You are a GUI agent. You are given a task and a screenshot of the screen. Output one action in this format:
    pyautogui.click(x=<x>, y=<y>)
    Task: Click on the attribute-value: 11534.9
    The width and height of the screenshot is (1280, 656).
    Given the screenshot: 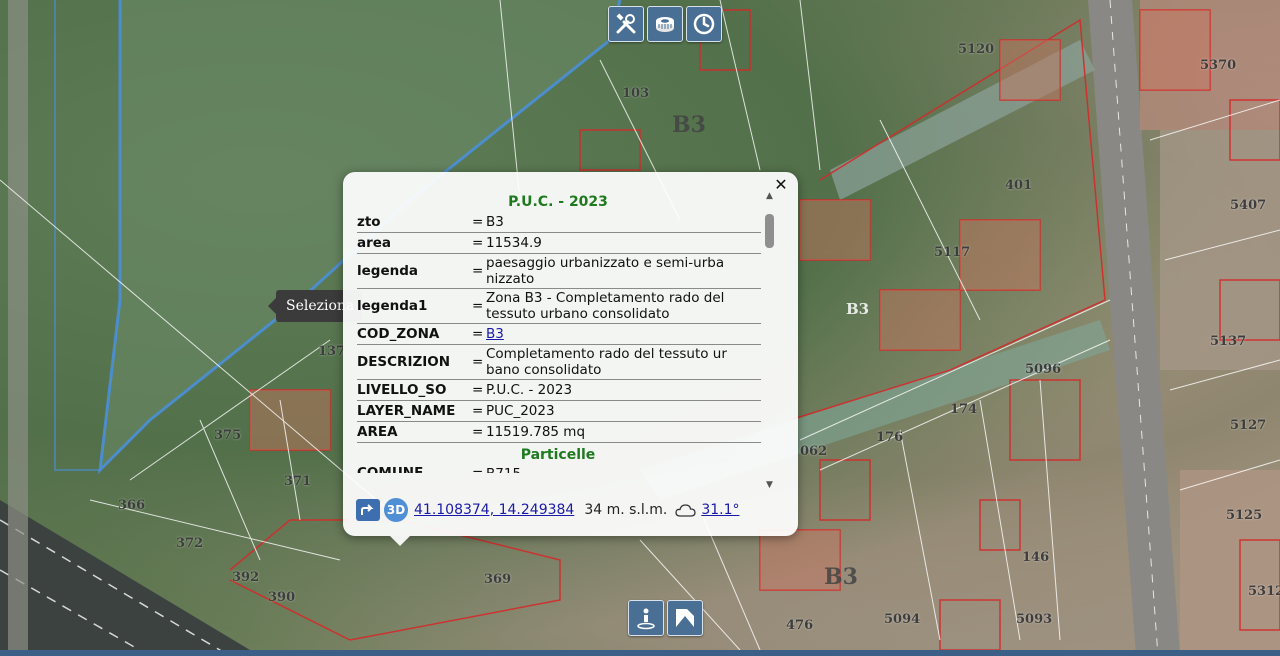 What is the action you would take?
    pyautogui.click(x=514, y=243)
    